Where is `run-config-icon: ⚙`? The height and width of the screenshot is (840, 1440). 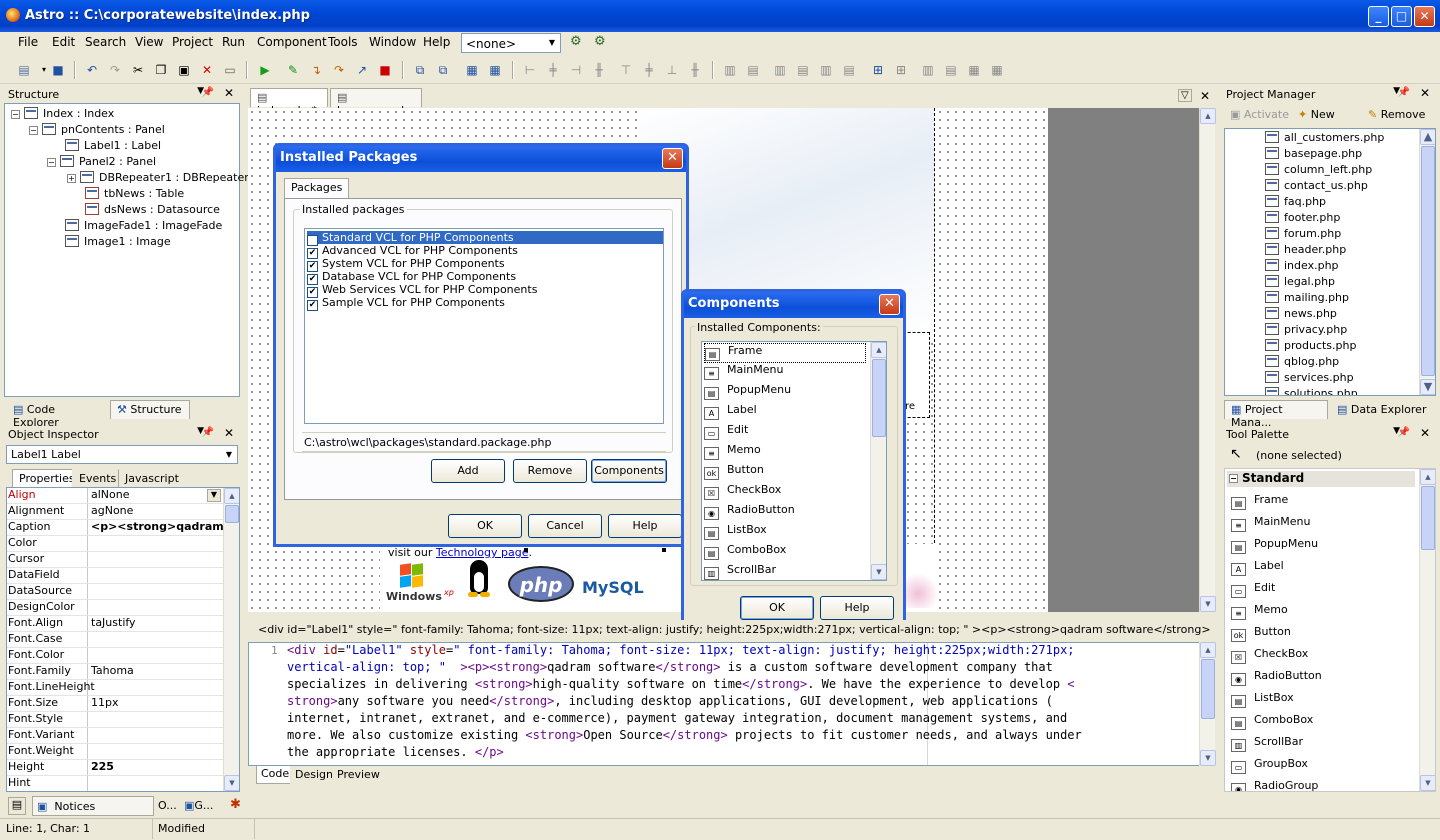 run-config-icon: ⚙ is located at coordinates (600, 41).